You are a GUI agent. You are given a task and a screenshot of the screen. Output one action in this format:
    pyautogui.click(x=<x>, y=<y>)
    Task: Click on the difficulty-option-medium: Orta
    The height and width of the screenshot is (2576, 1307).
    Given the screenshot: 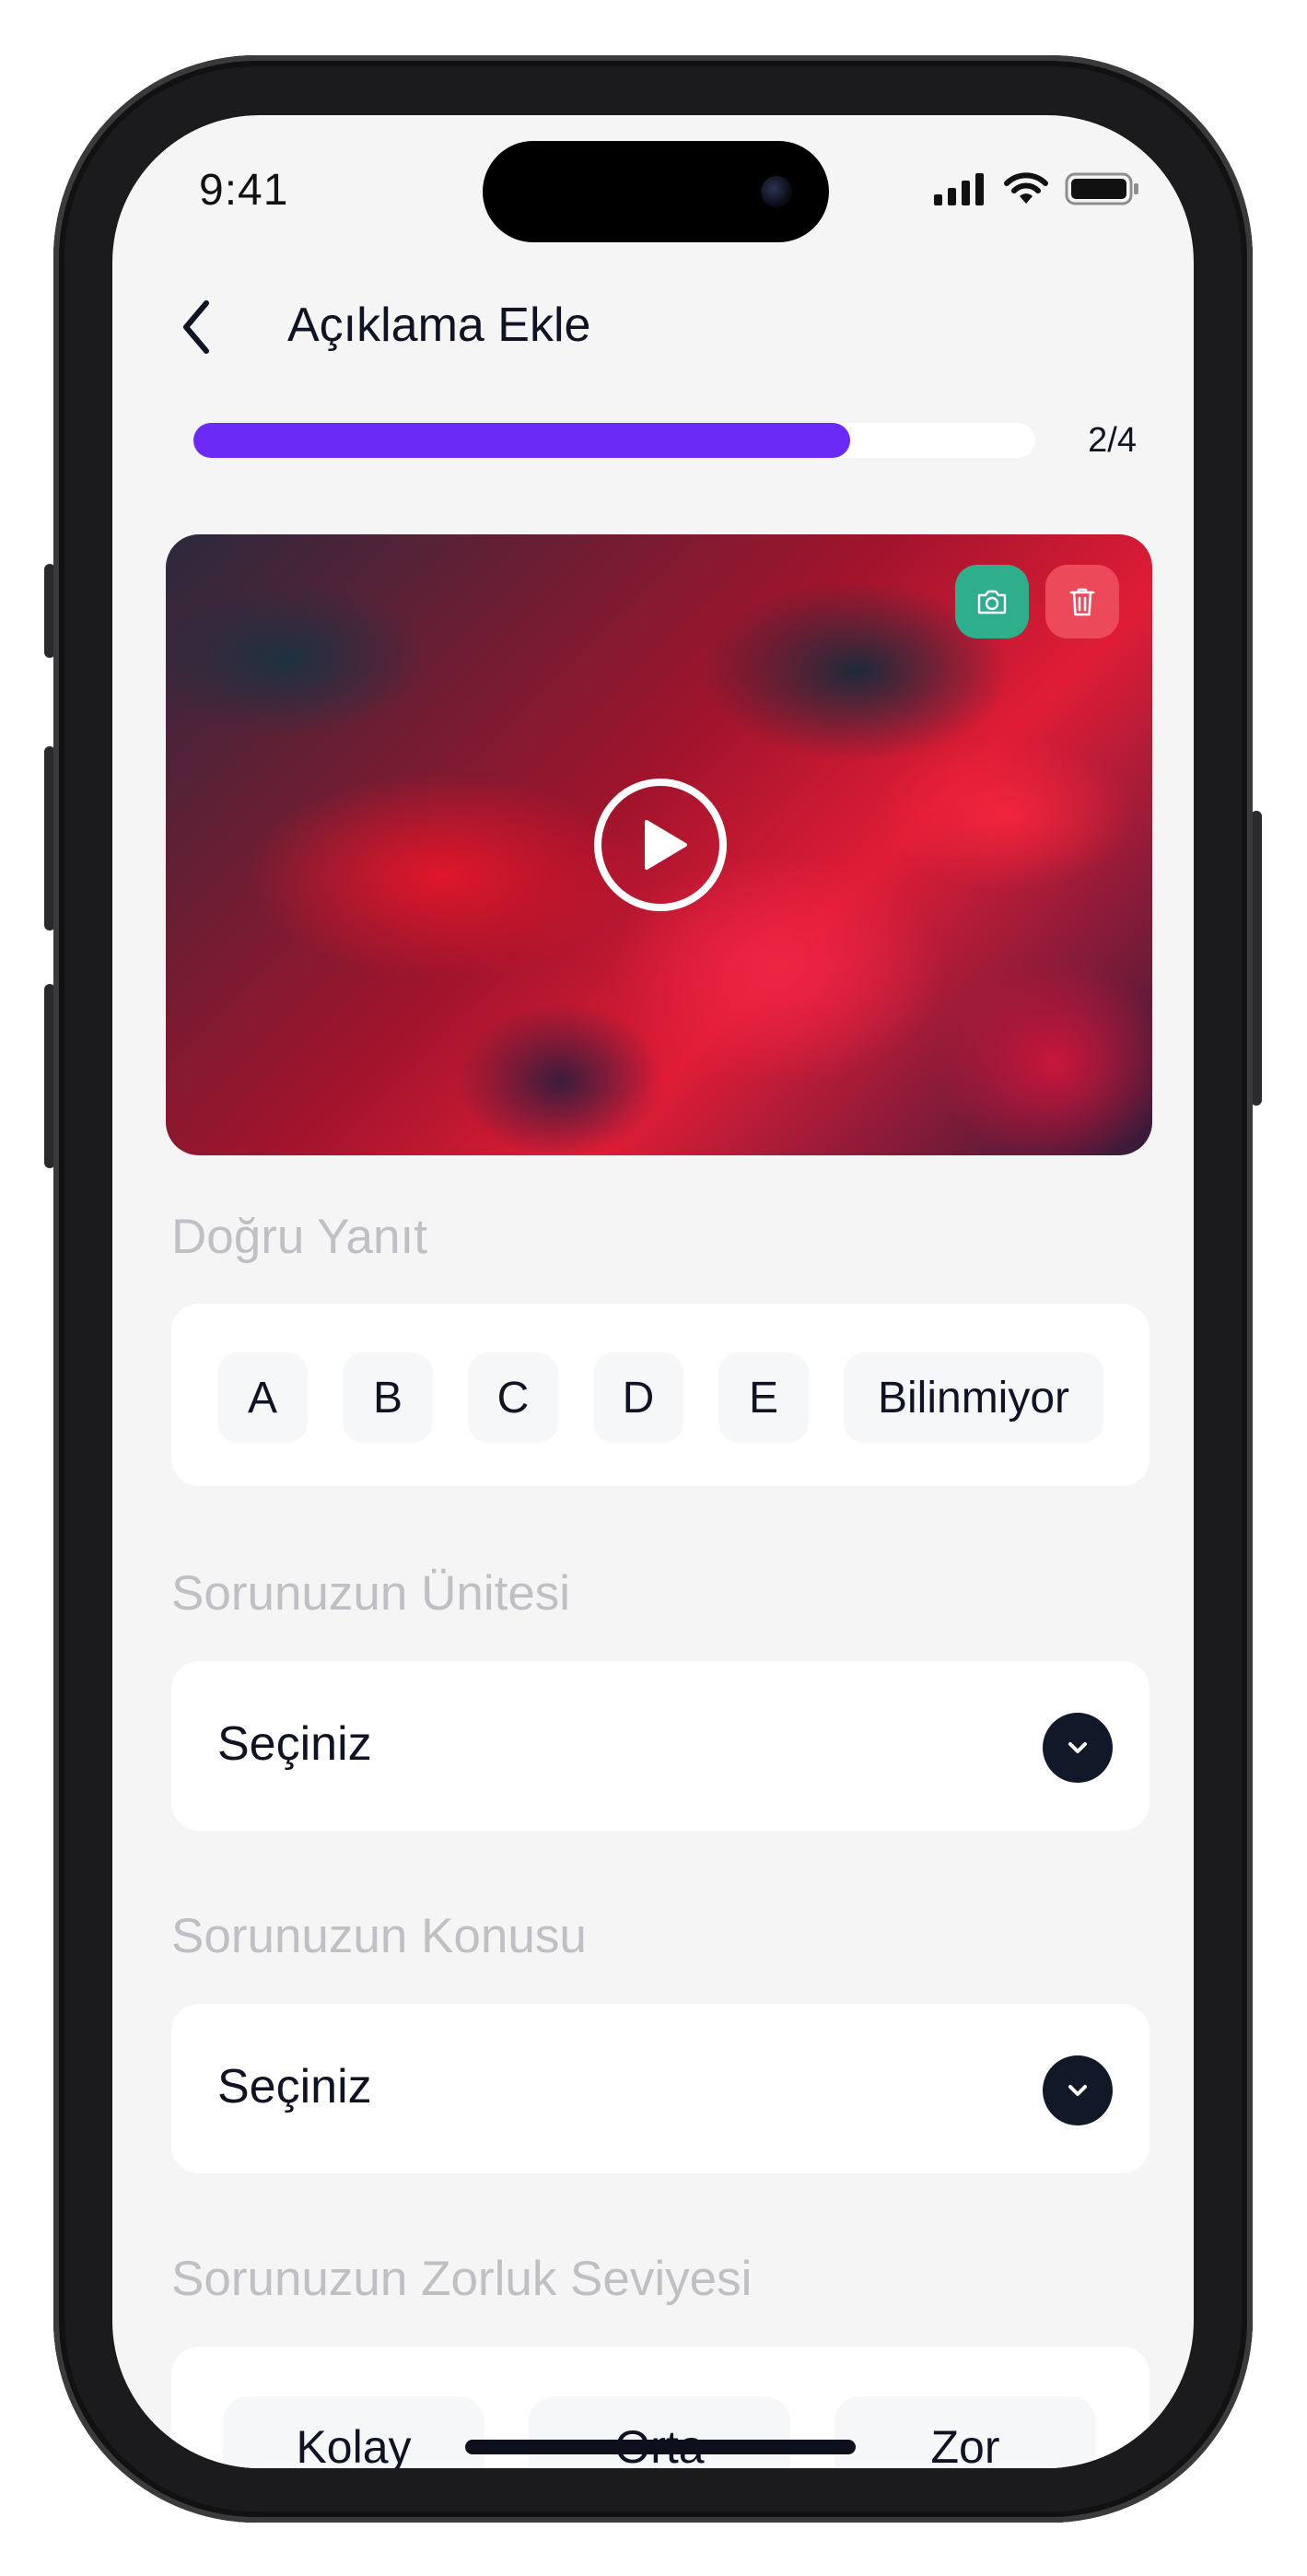 What is the action you would take?
    pyautogui.click(x=659, y=2432)
    